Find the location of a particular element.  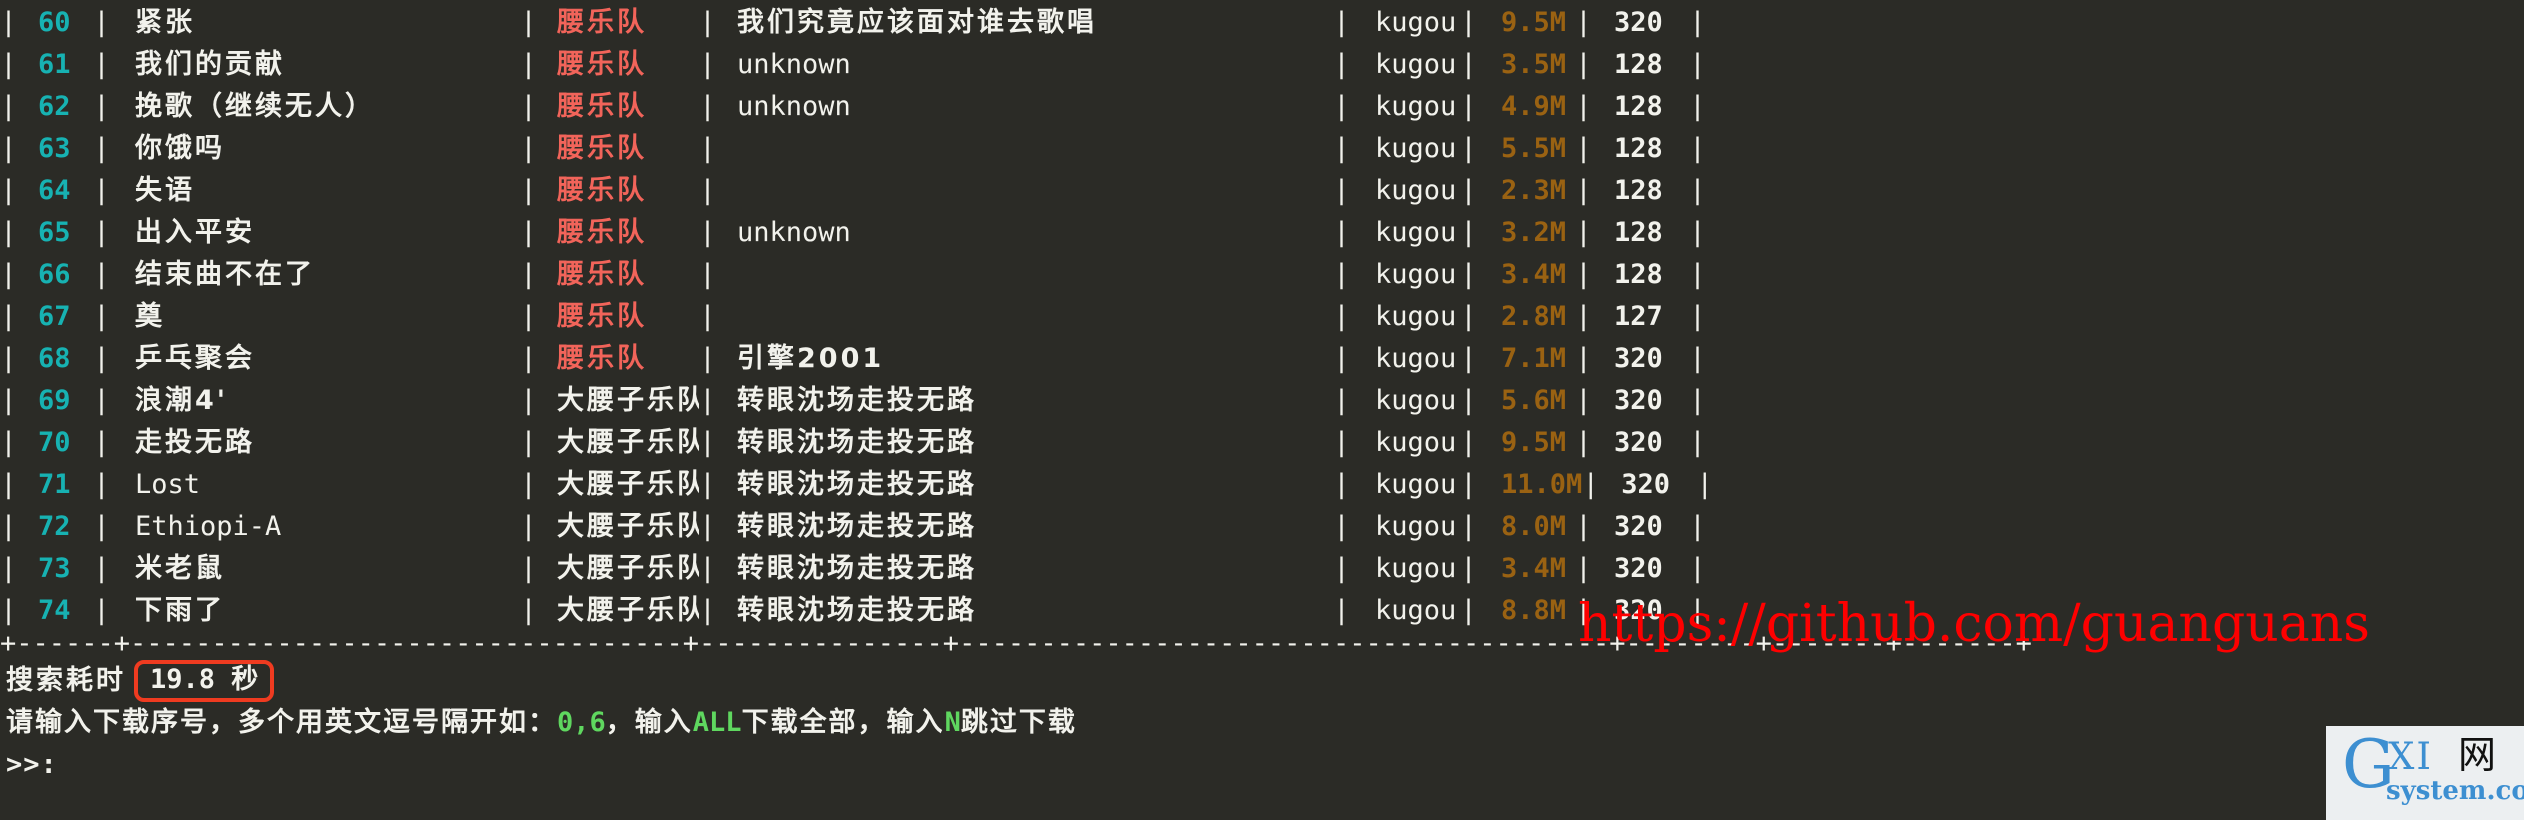

hint-keyword-skip: N is located at coordinates (952, 722).